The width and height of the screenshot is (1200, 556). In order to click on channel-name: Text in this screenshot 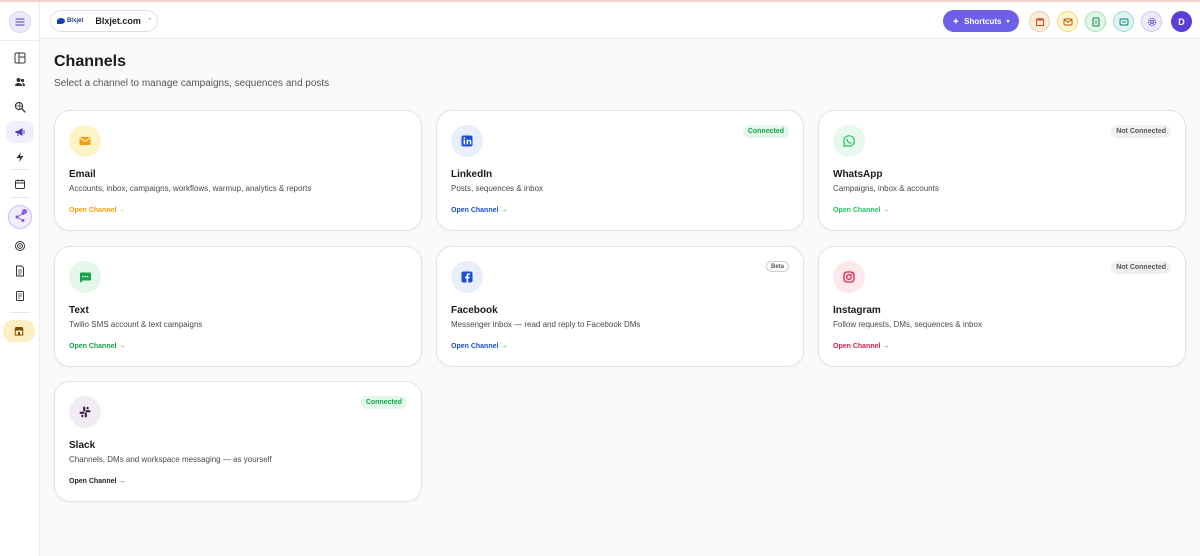, I will do `click(79, 310)`.